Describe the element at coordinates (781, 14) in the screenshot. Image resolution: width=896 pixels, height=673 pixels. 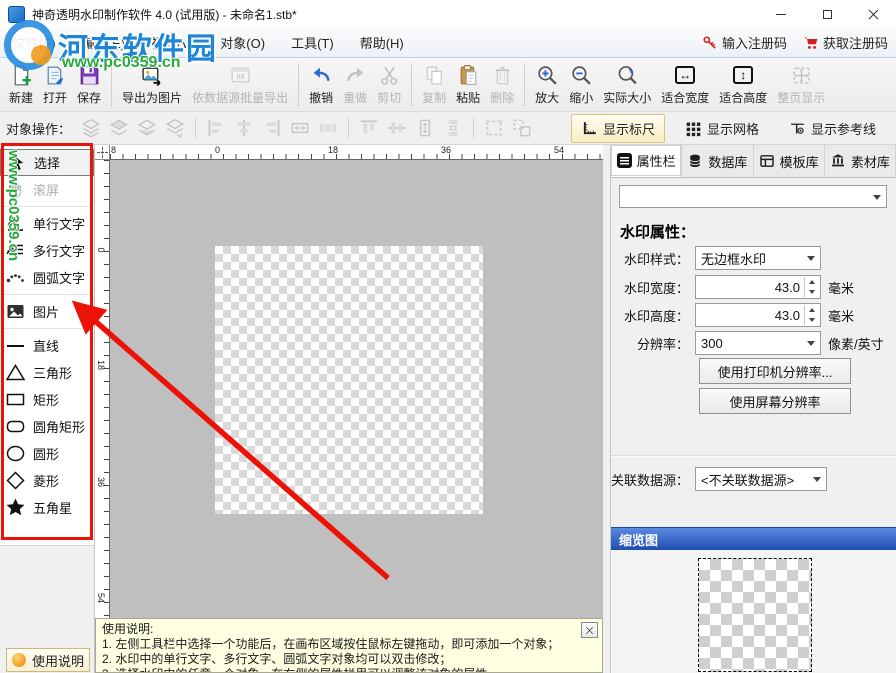
I see `minimize-button` at that location.